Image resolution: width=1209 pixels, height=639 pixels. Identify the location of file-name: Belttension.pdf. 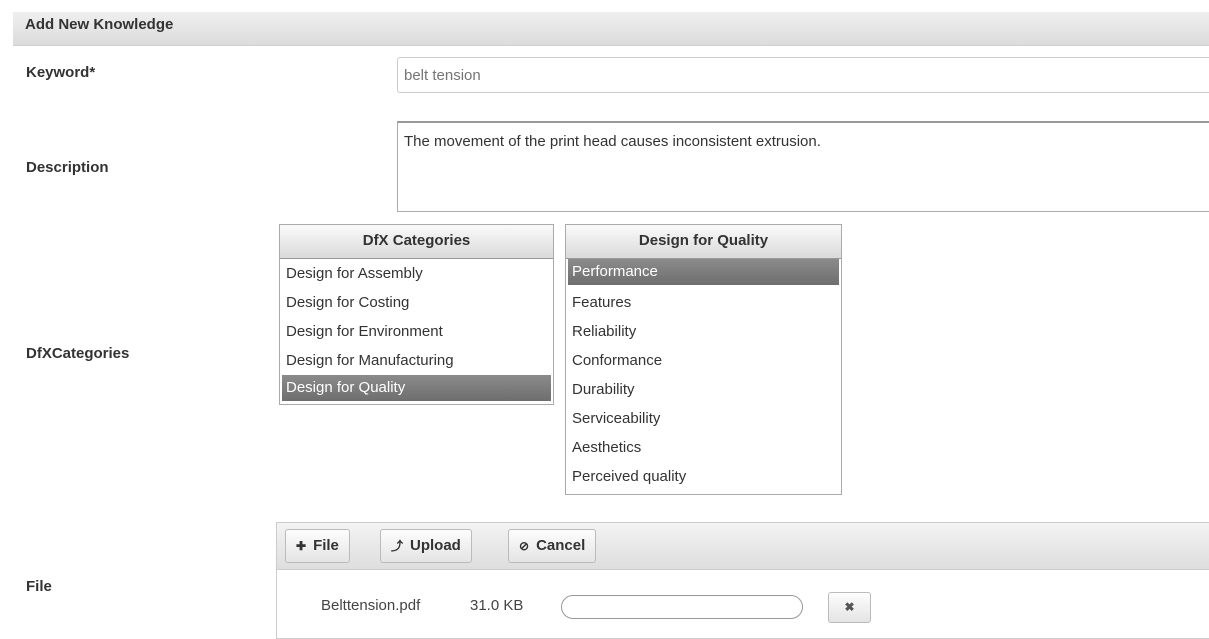
(371, 605).